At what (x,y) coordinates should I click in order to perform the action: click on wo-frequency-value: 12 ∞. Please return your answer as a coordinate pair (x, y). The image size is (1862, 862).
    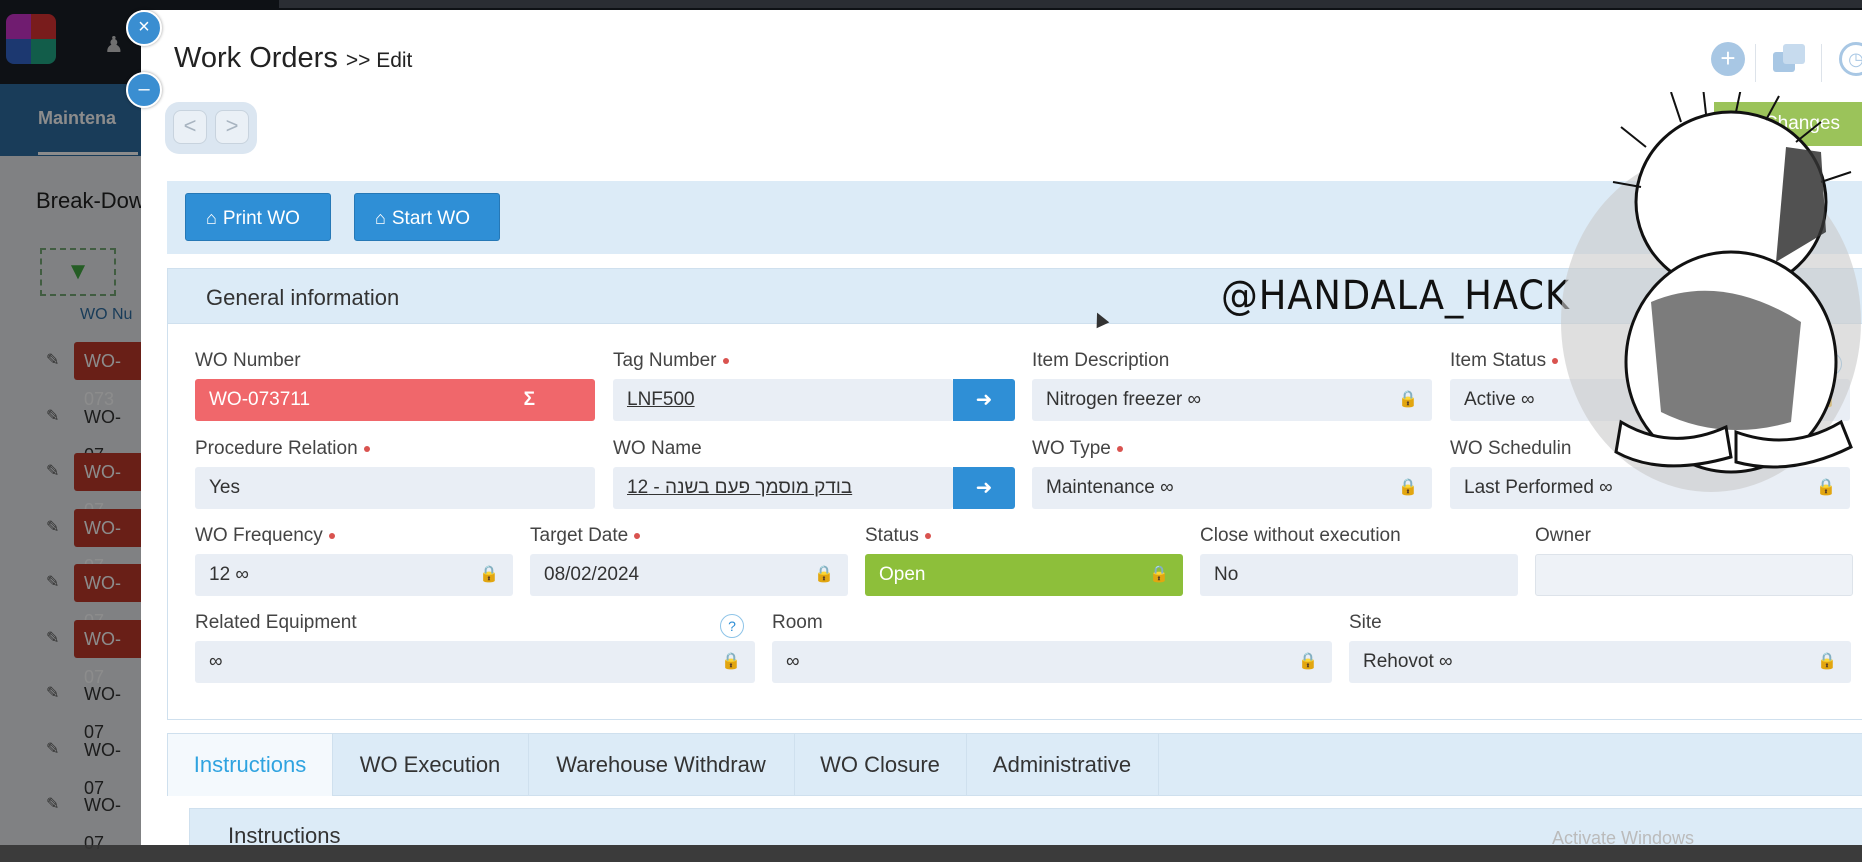
    Looking at the image, I should click on (229, 574).